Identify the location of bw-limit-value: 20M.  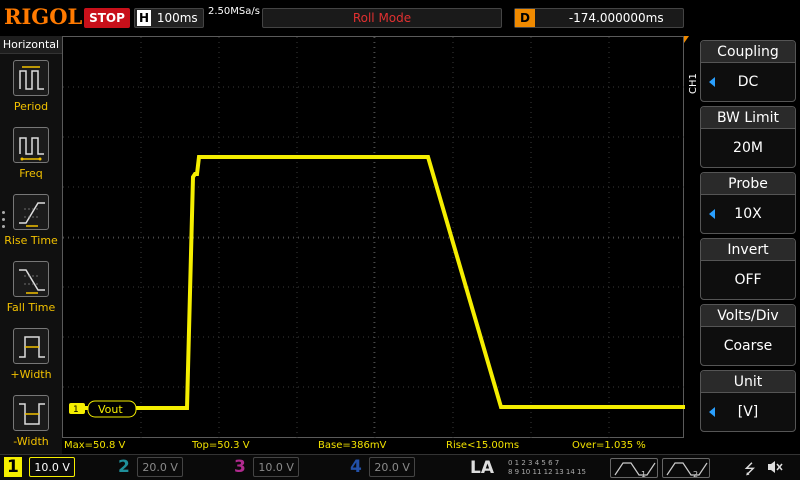
(748, 148).